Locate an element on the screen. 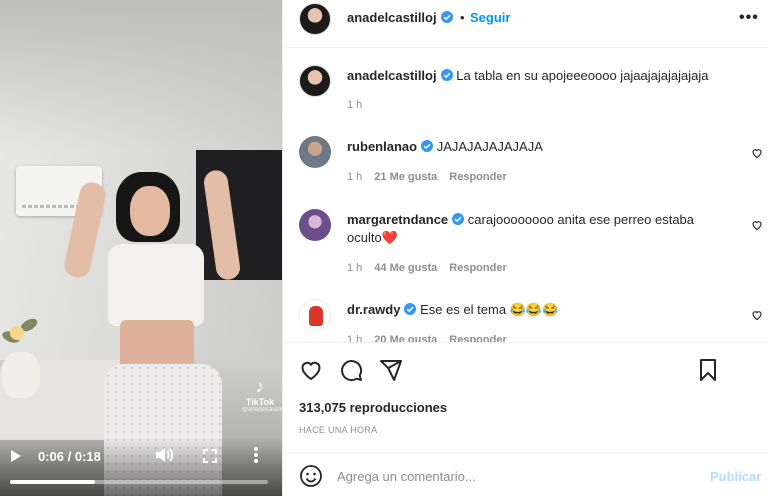 The width and height of the screenshot is (768, 496). comment-icon is located at coordinates (351, 370).